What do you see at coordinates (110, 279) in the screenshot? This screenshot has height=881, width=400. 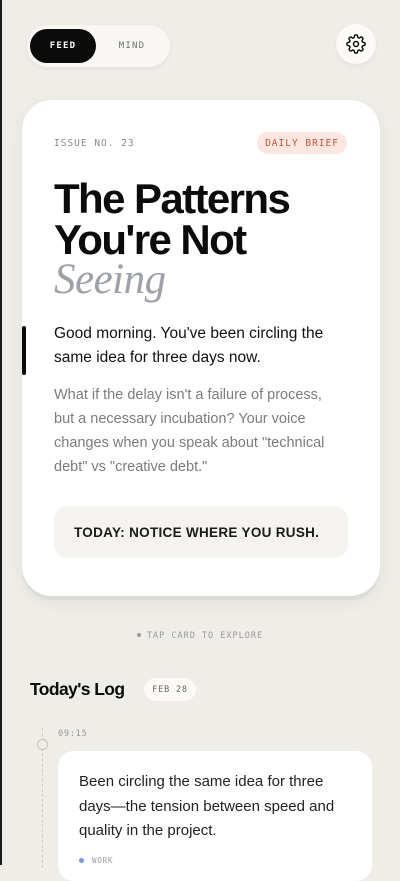 I see `headline-italic-word: Seeing` at bounding box center [110, 279].